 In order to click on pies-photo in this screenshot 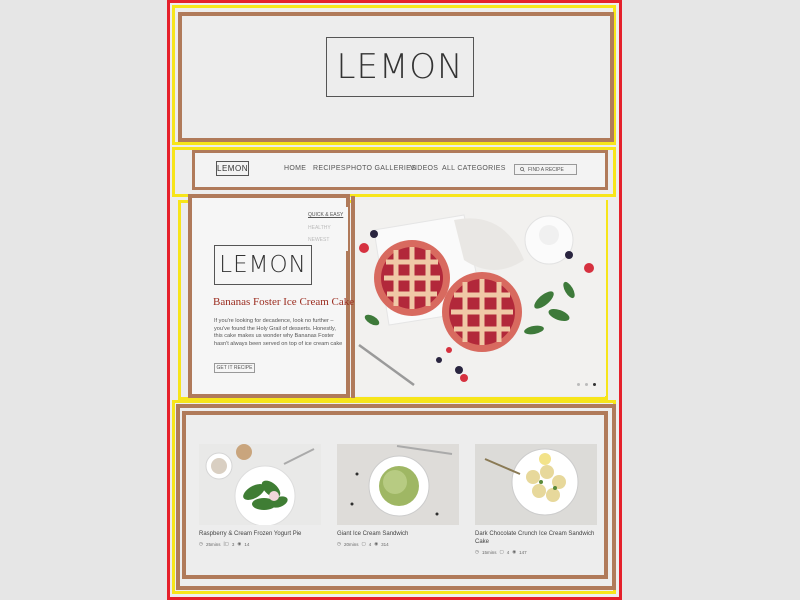, I will do `click(480, 298)`.